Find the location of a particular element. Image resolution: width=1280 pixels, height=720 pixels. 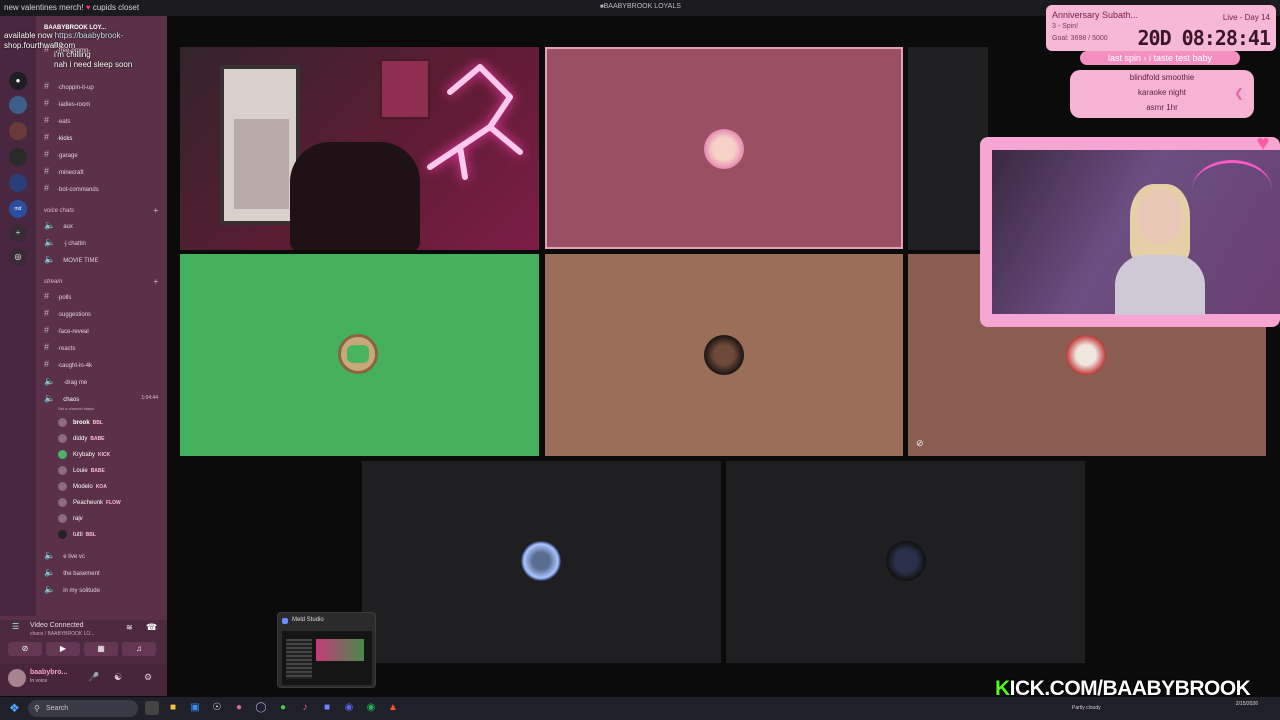

disconnect-icon: ☎ is located at coordinates (151, 627).